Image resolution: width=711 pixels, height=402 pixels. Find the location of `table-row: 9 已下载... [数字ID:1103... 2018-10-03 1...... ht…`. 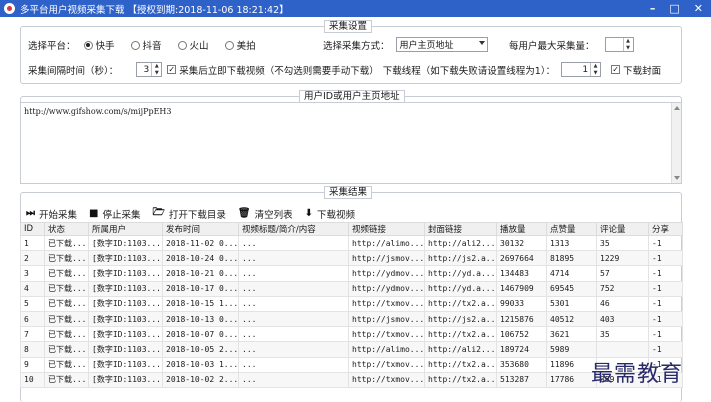

table-row: 9 已下载... [数字ID:1103... 2018-10-03 1...... ht… is located at coordinates (351, 364).